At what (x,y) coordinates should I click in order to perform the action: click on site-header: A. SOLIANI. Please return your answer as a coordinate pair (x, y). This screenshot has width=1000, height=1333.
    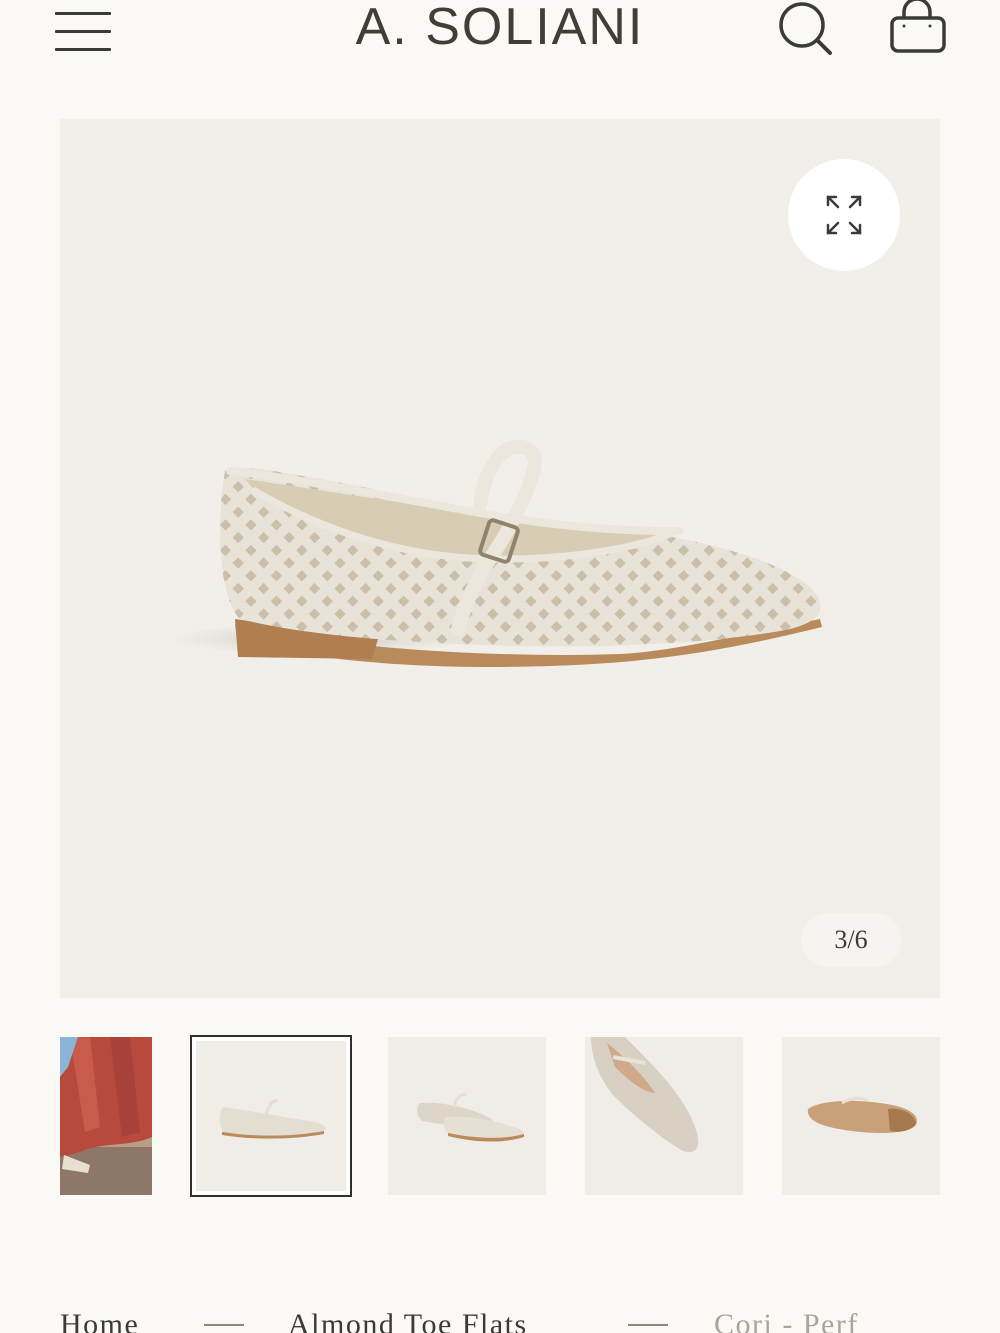
    Looking at the image, I should click on (500, 45).